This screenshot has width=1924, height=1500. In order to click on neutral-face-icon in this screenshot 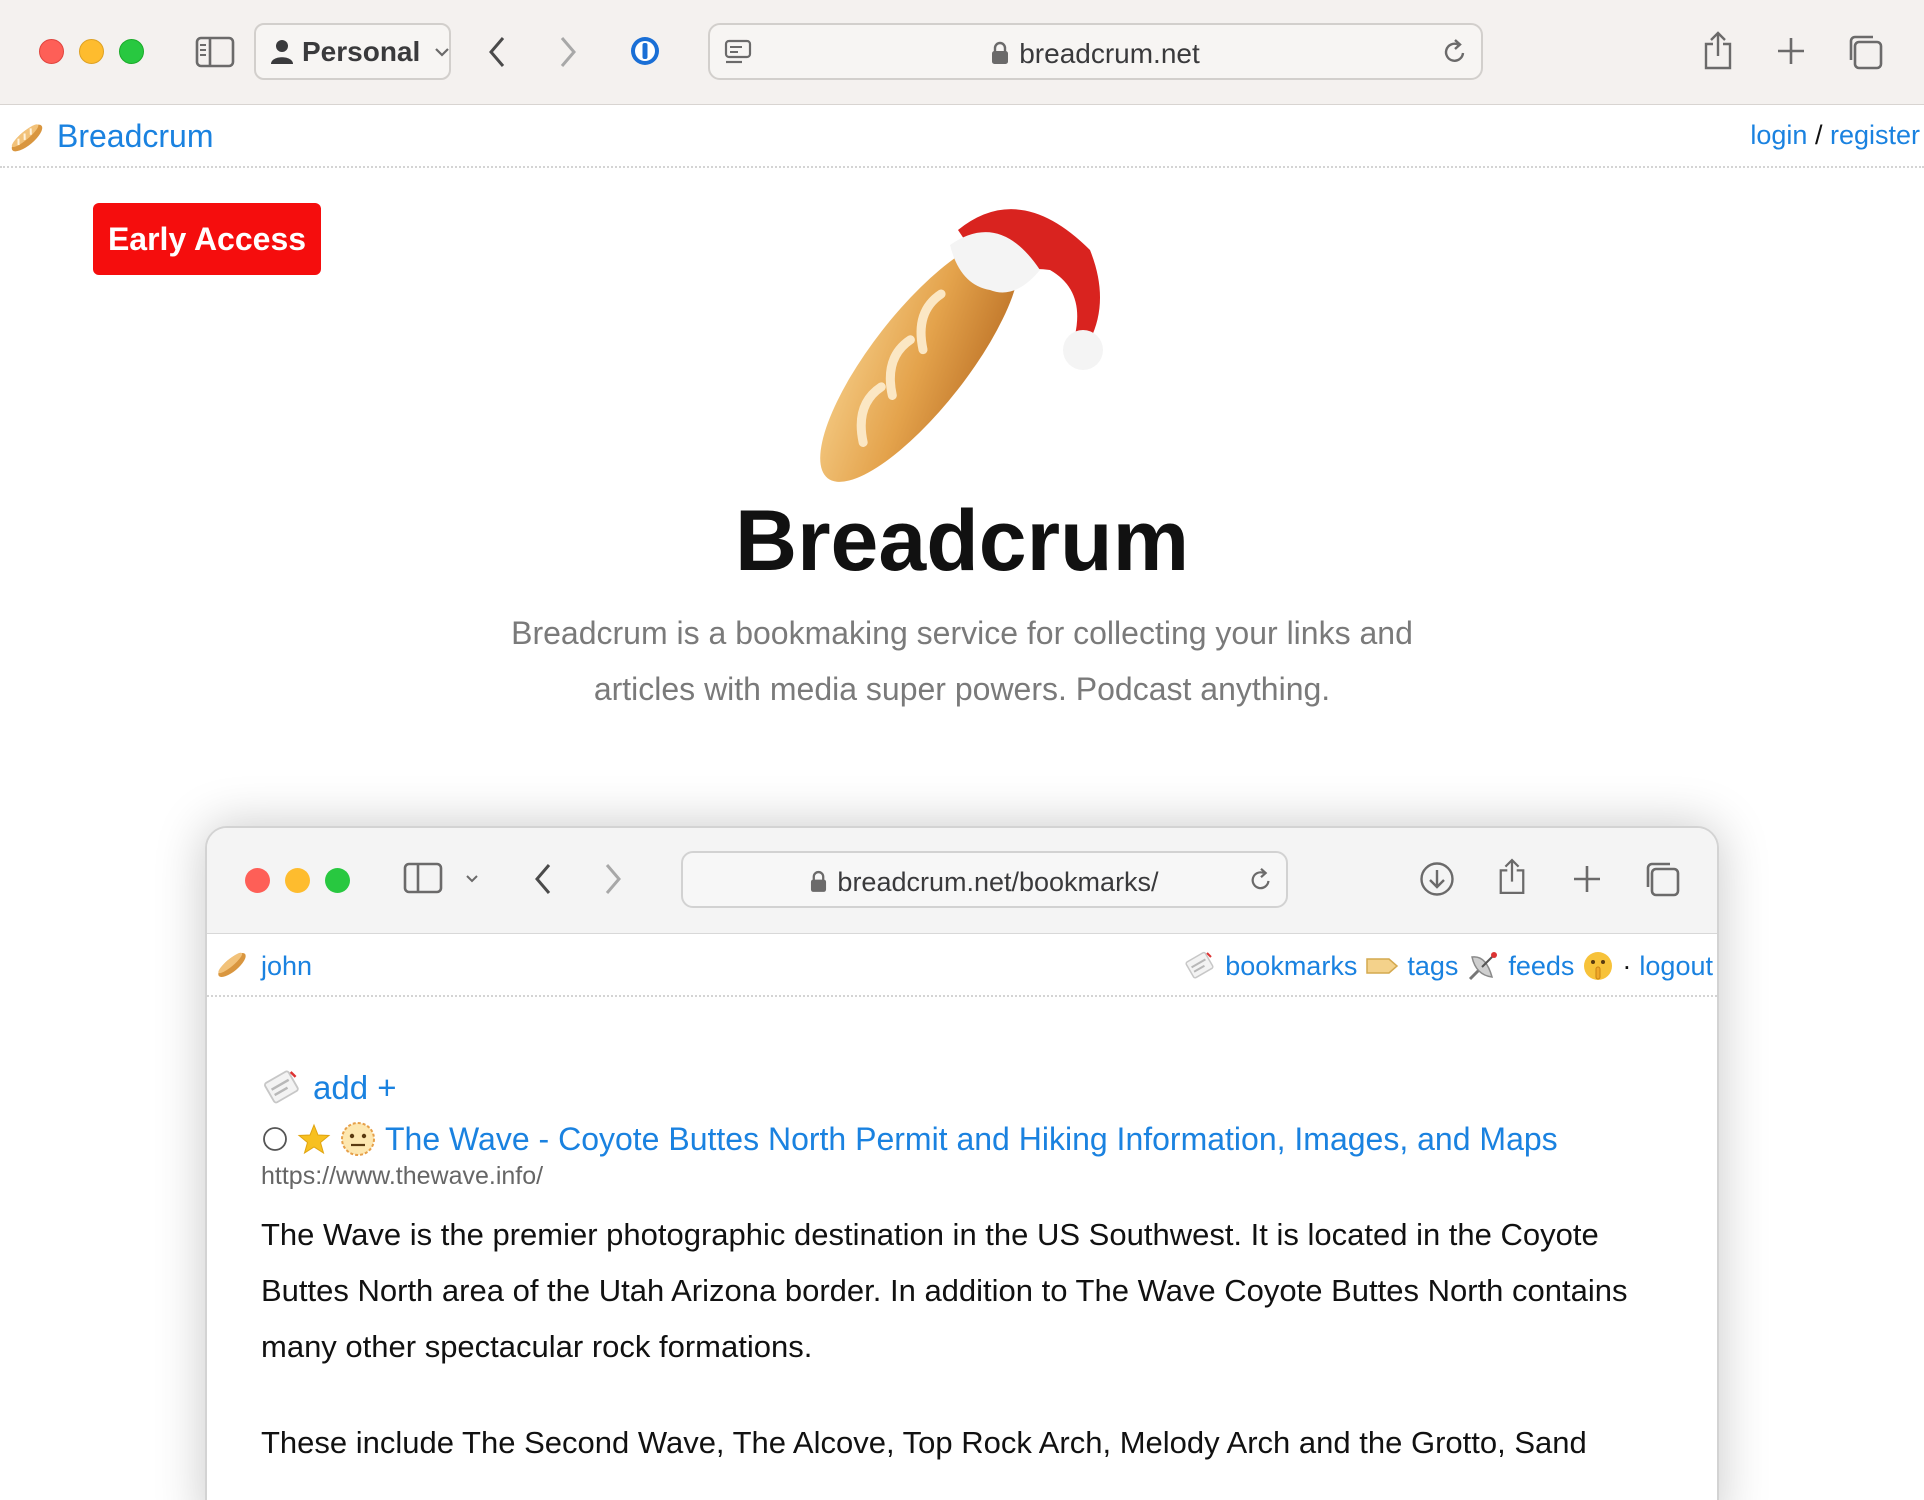, I will do `click(358, 1139)`.